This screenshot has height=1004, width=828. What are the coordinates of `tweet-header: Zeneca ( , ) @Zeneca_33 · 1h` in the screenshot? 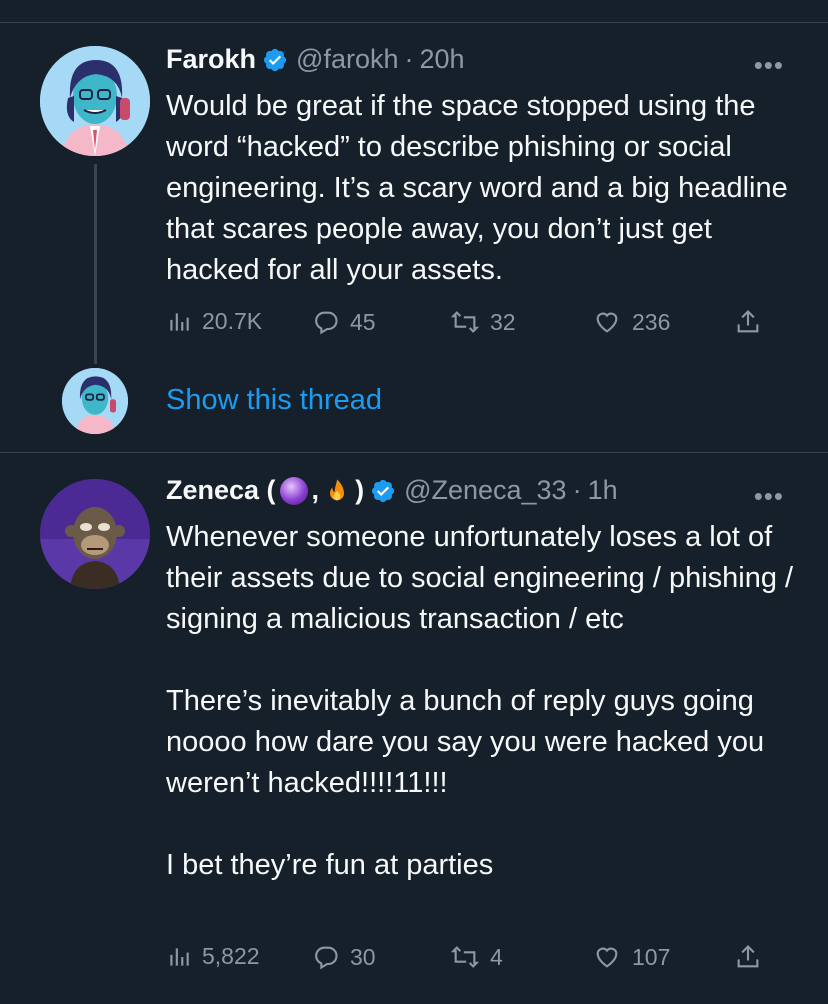 It's located at (392, 490).